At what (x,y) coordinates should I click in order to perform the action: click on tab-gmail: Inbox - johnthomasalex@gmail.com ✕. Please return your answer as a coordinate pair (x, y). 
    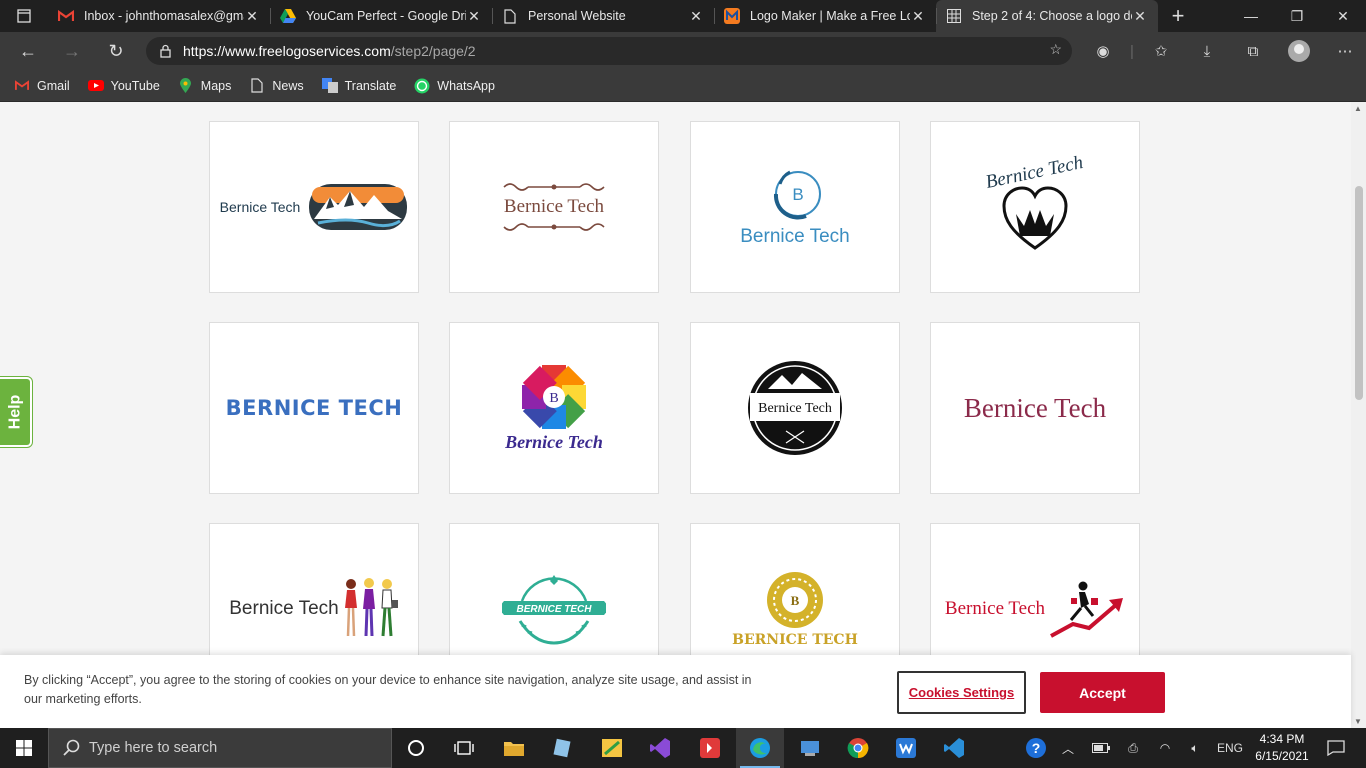
    Looking at the image, I should click on (159, 16).